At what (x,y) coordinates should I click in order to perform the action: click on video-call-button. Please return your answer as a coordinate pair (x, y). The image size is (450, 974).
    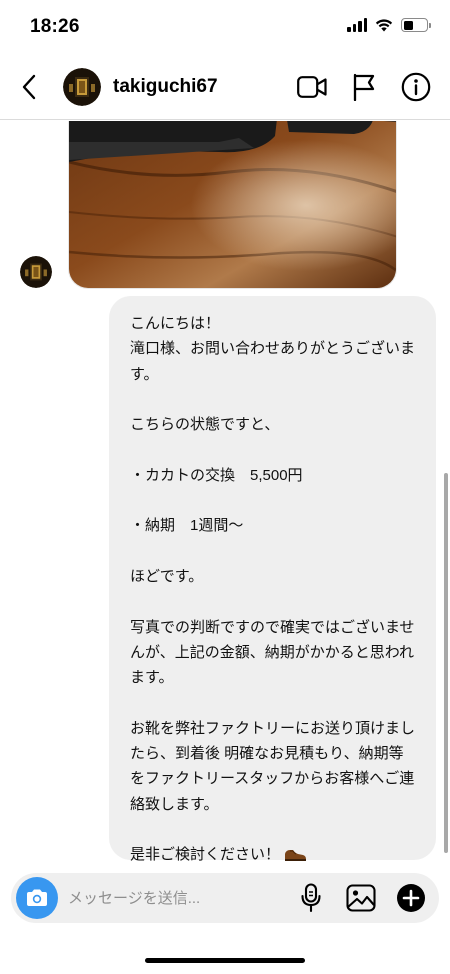
    Looking at the image, I should click on (312, 87).